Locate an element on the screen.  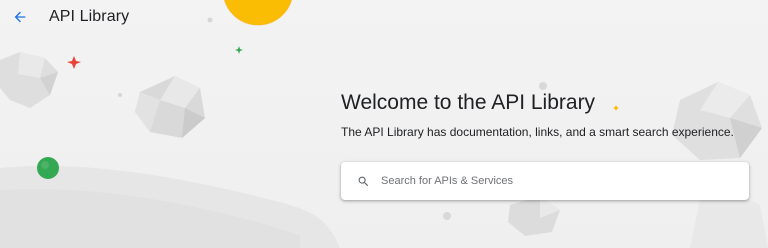
decorative-rock-center is located at coordinates (170, 107).